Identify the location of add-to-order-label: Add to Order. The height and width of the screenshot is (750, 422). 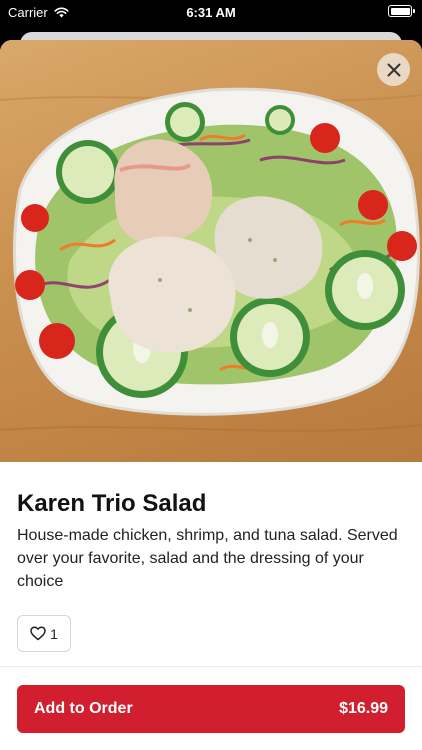
(83, 708).